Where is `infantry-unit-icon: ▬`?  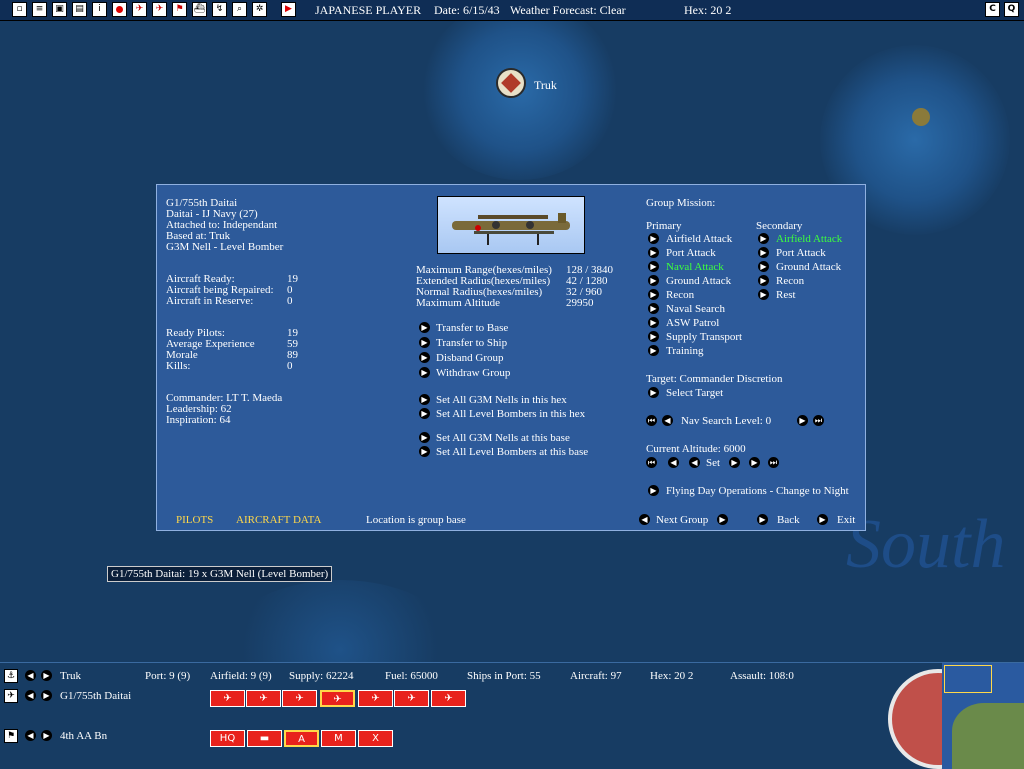
infantry-unit-icon: ▬ is located at coordinates (264, 738).